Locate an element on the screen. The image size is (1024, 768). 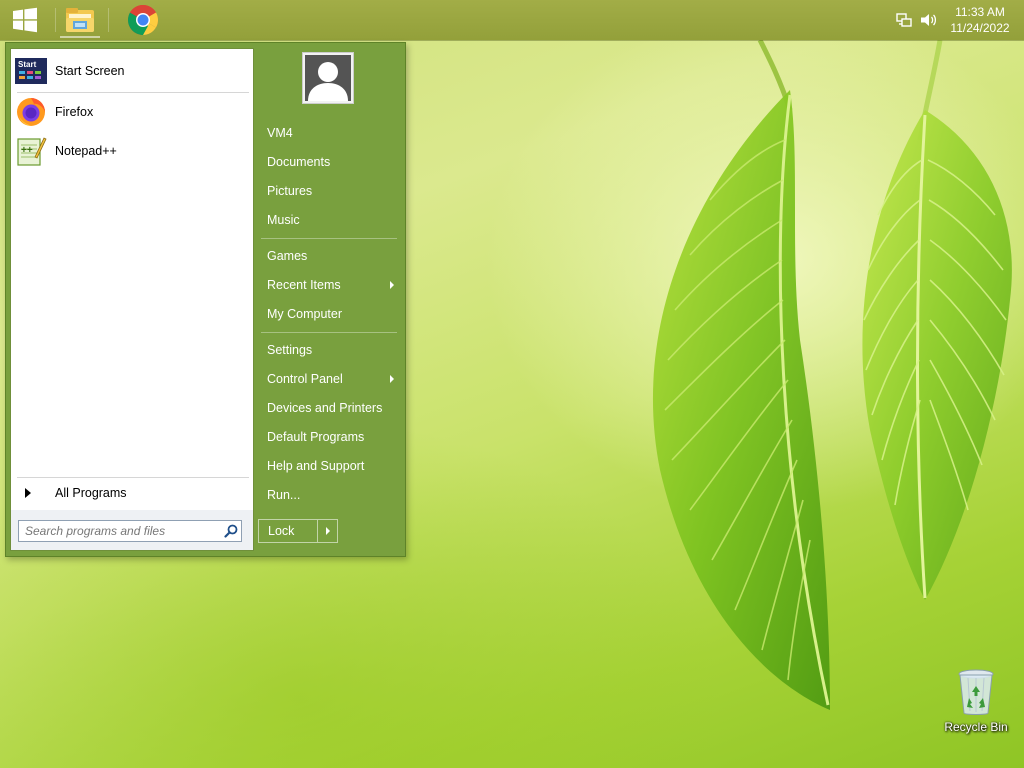
menu-item-documents: Documents is located at coordinates (332, 162).